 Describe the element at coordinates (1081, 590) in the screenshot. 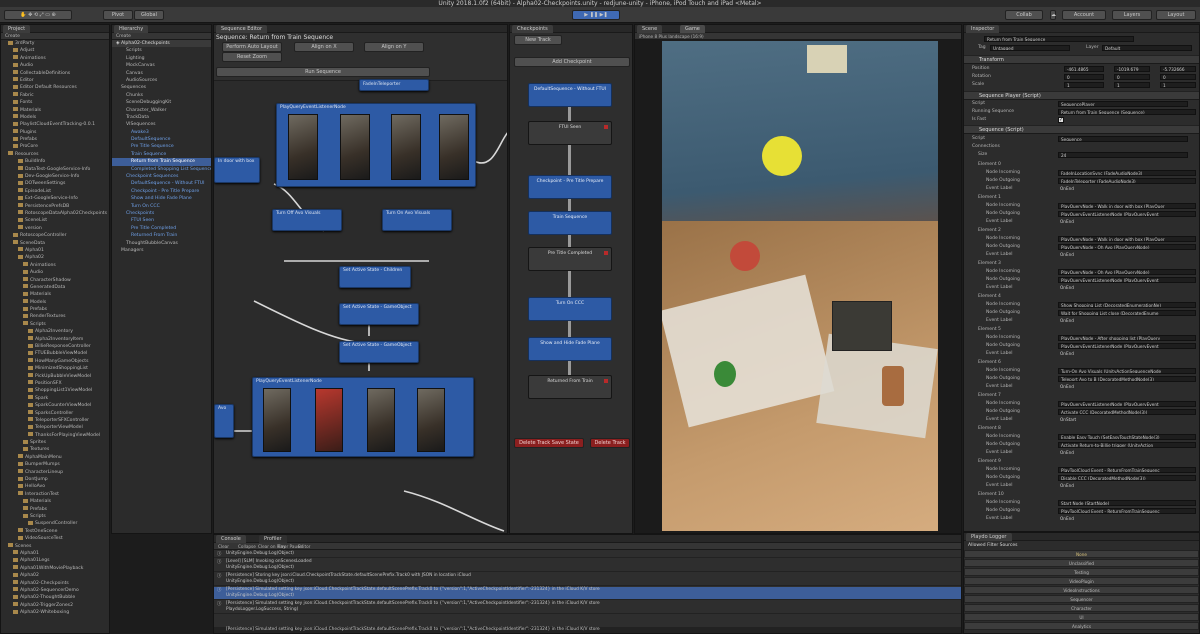

I see `filter-source-button: VideoInstructions` at that location.